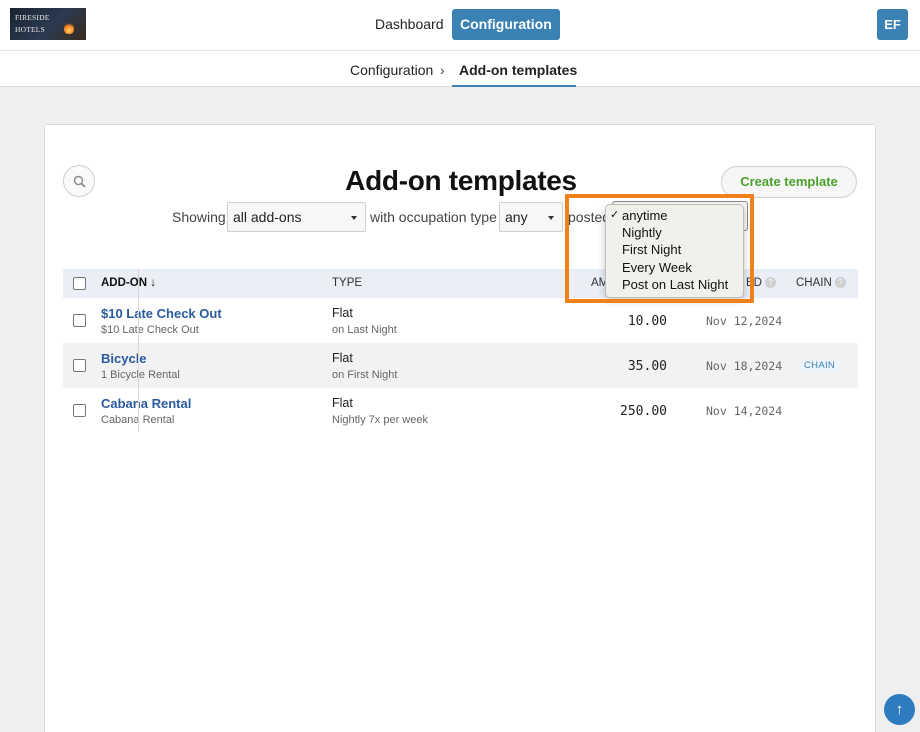 This screenshot has height=732, width=920. I want to click on active-tab-underline, so click(514, 86).